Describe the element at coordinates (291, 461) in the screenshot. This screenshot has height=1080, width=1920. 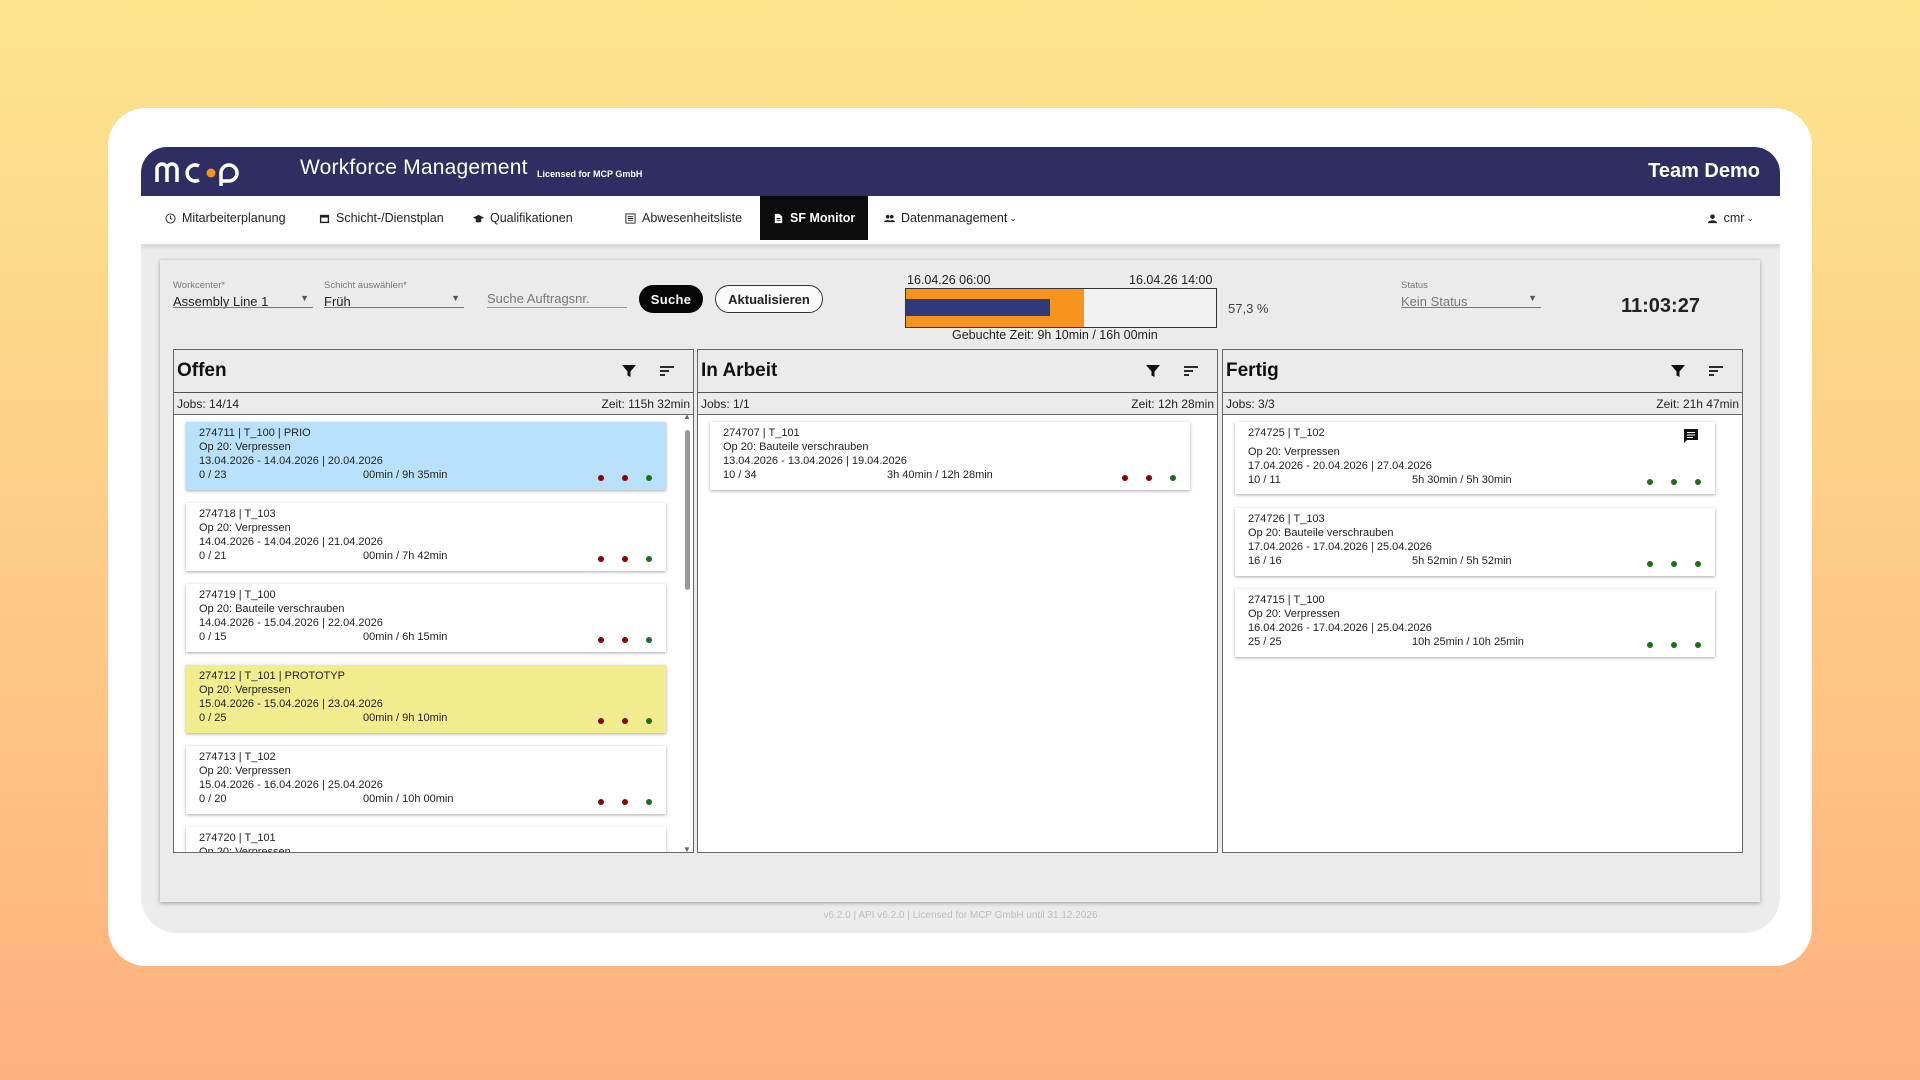
I see `job-dates: 13.04.2026 - 14.04.2026 | 20.04.2026` at that location.